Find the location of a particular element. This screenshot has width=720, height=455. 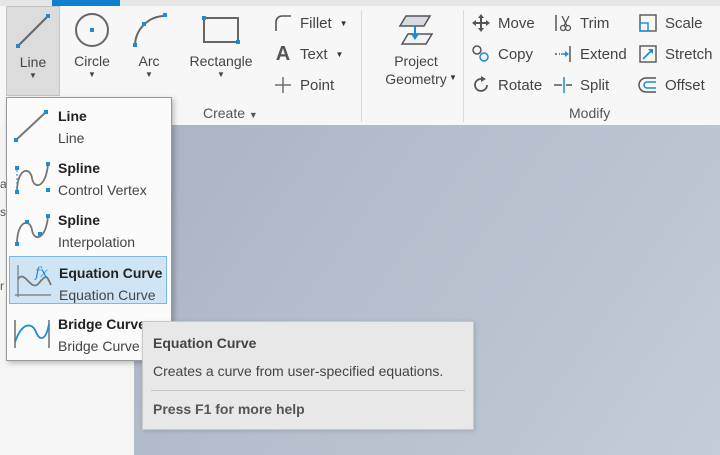

text-icon: A is located at coordinates (283, 53).